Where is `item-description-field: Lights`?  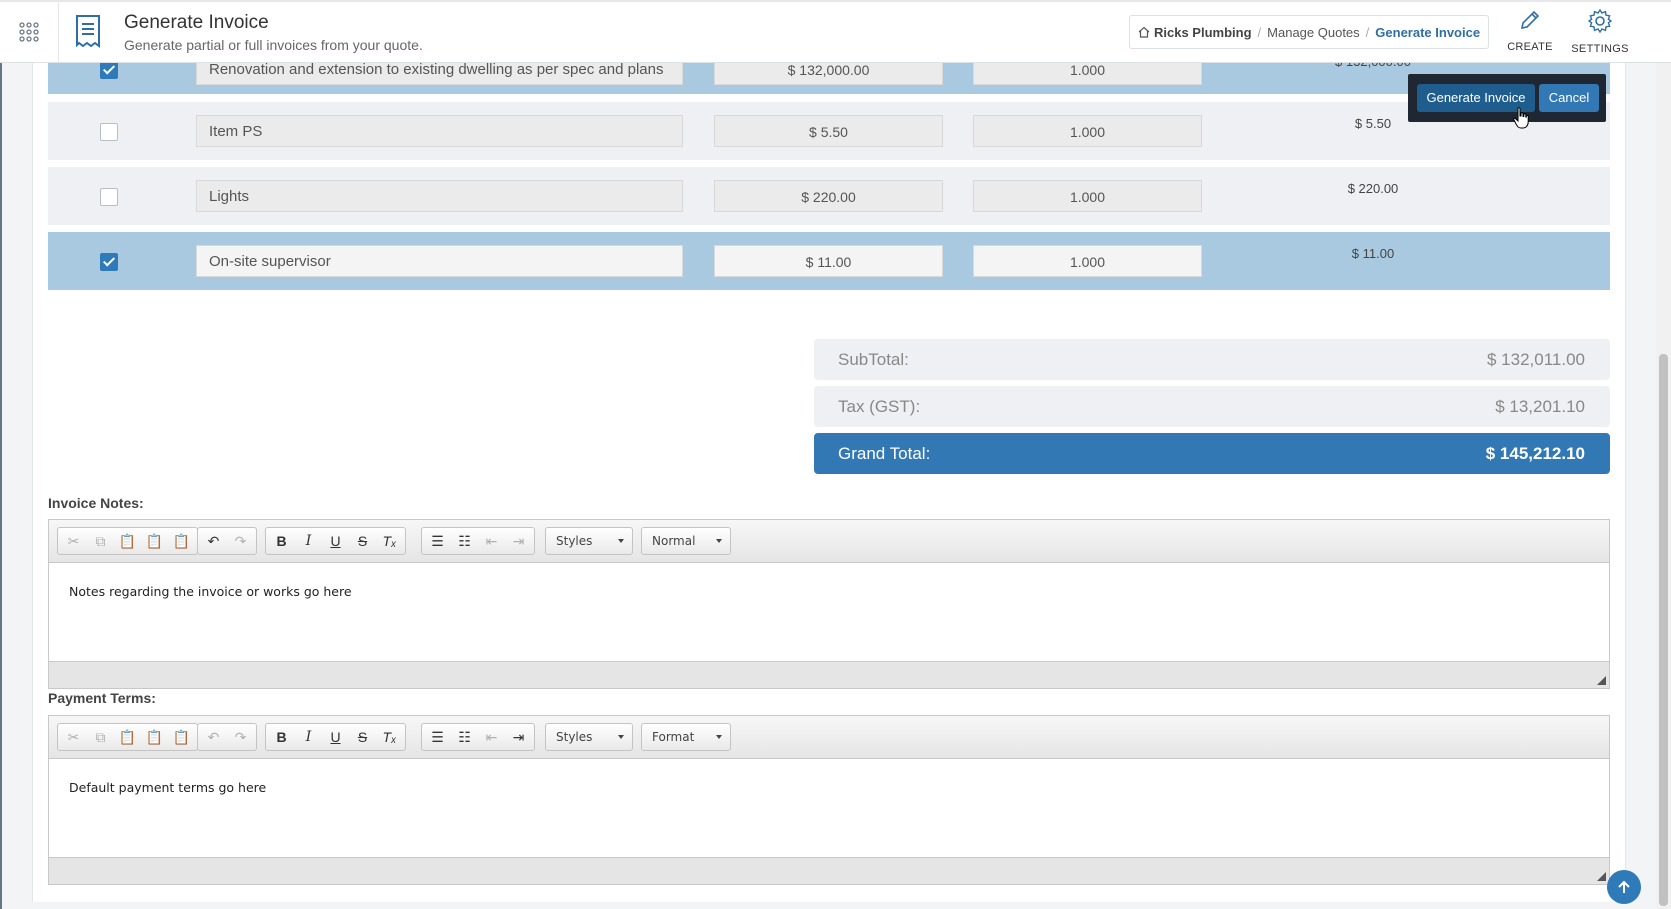 item-description-field: Lights is located at coordinates (439, 196).